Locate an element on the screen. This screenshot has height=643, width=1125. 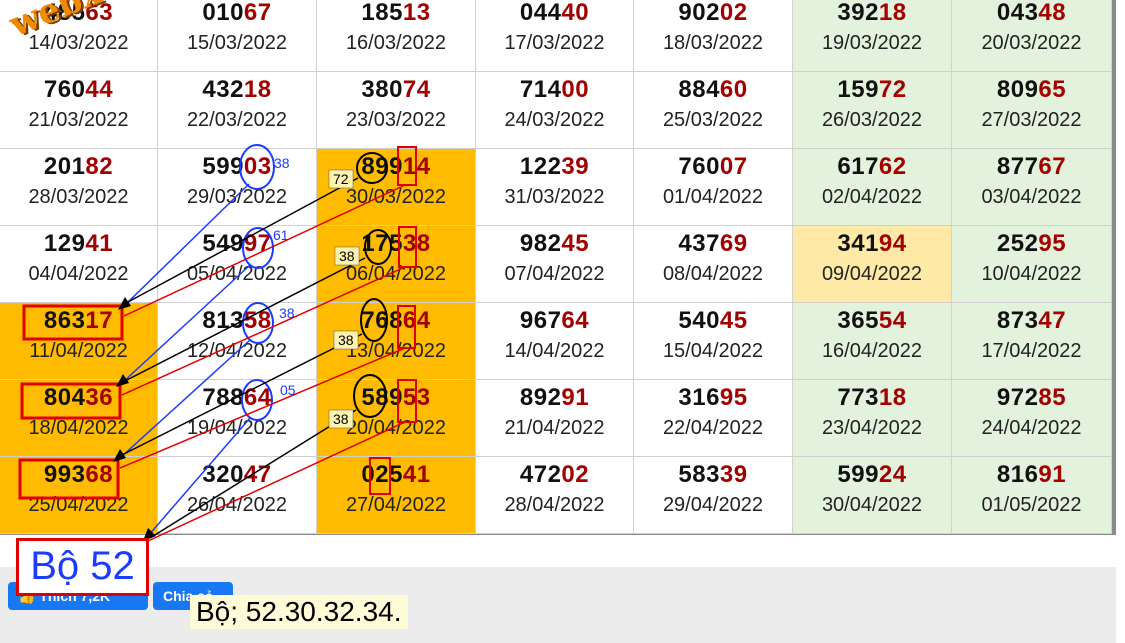
blue-annotation: 05 is located at coordinates (288, 390).